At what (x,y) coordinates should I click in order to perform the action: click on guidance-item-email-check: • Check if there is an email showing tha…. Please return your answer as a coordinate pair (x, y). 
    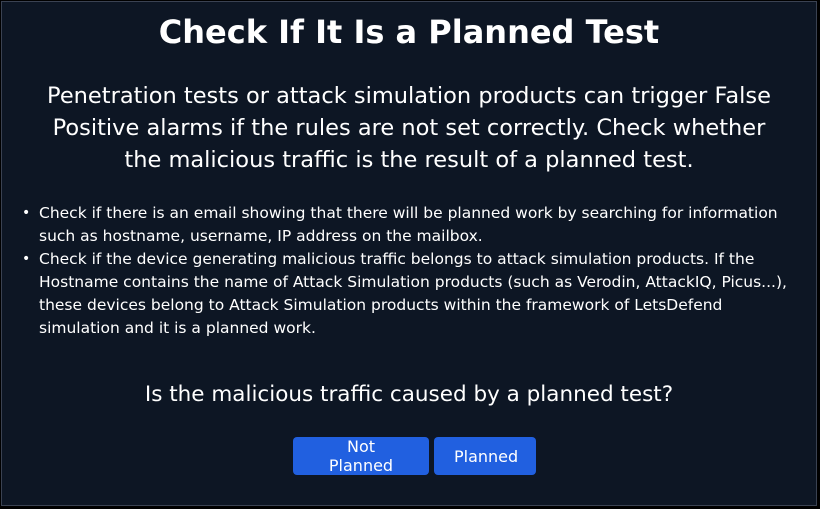
    Looking at the image, I should click on (420, 225).